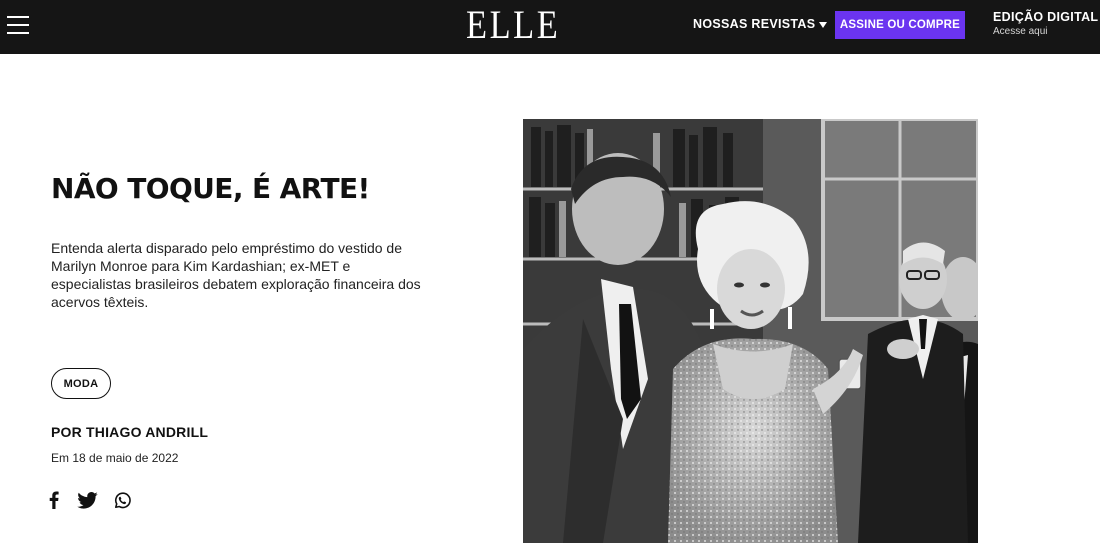 The height and width of the screenshot is (543, 1100). I want to click on facebook-icon, so click(54, 500).